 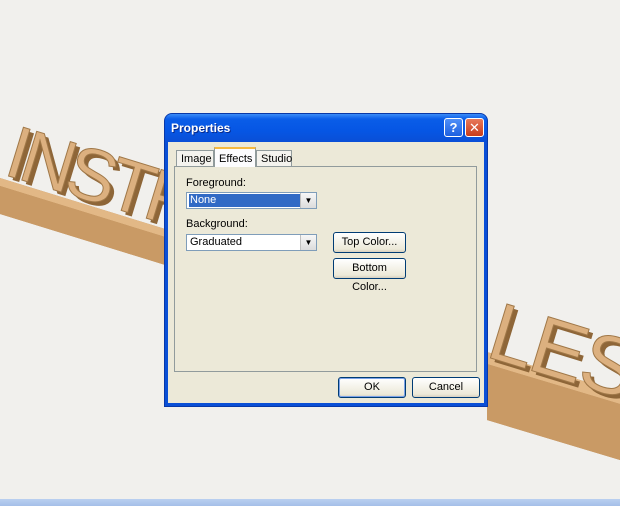 I want to click on foreground-select: None ▼, so click(x=251, y=200).